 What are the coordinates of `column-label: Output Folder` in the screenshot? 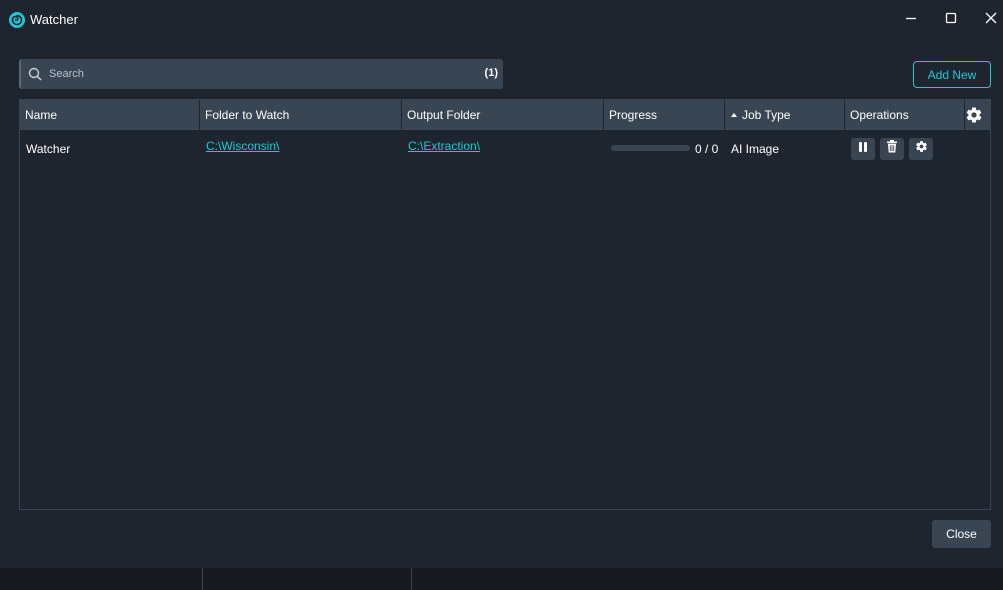 It's located at (444, 115).